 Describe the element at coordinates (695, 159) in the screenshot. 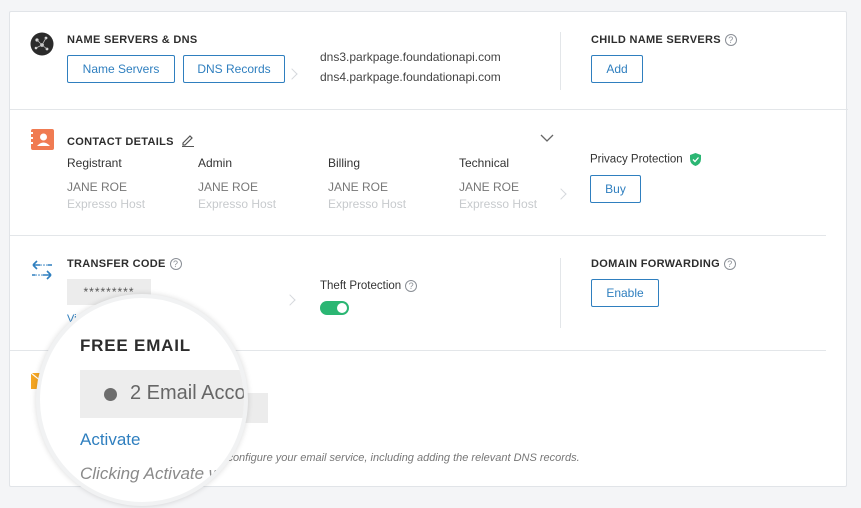

I see `shield-check-icon` at that location.